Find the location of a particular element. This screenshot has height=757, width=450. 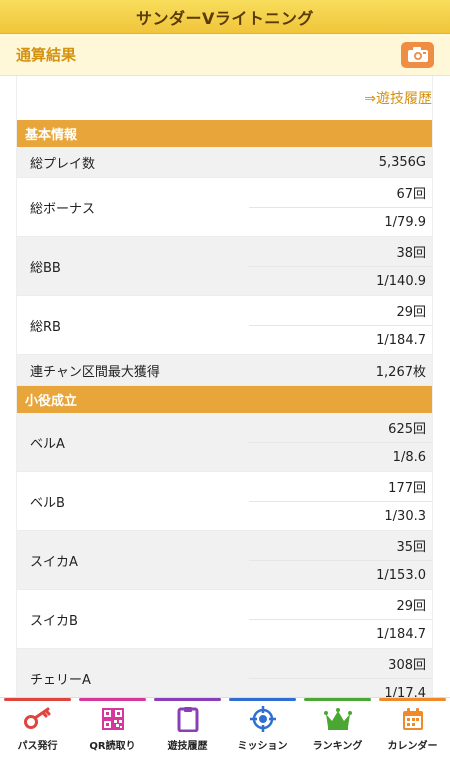

tab-pass-issue: パス発行 is located at coordinates (37, 727).